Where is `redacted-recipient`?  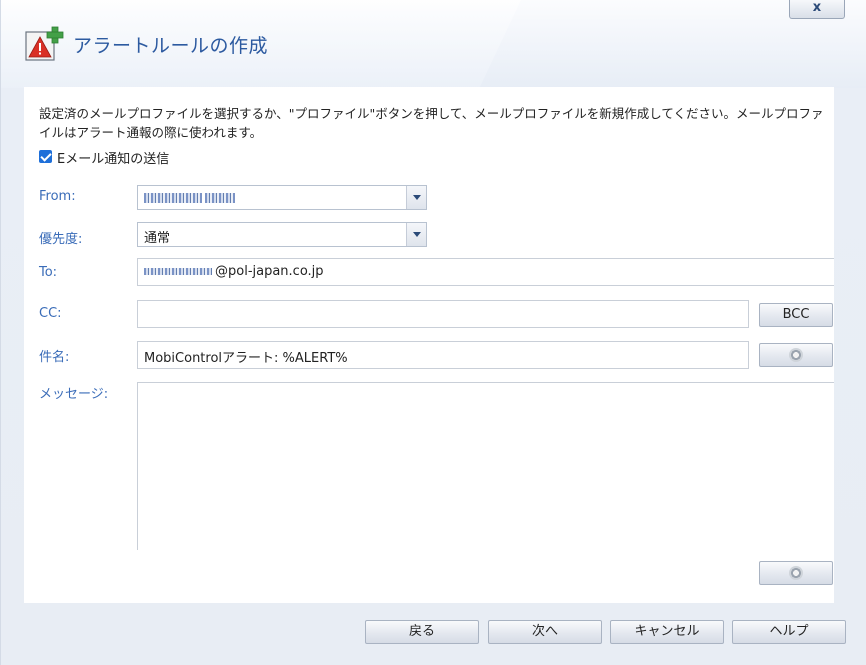
redacted-recipient is located at coordinates (178, 271).